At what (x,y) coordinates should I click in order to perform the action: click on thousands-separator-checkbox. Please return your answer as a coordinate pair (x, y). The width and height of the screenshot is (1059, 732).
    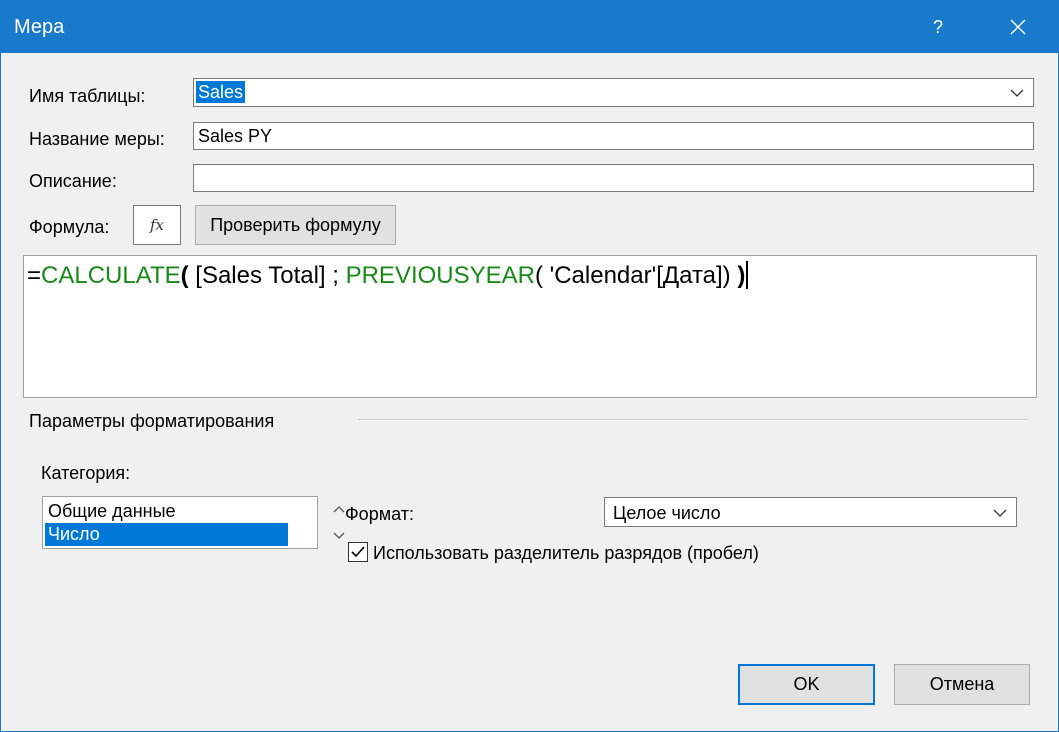
    Looking at the image, I should click on (358, 552).